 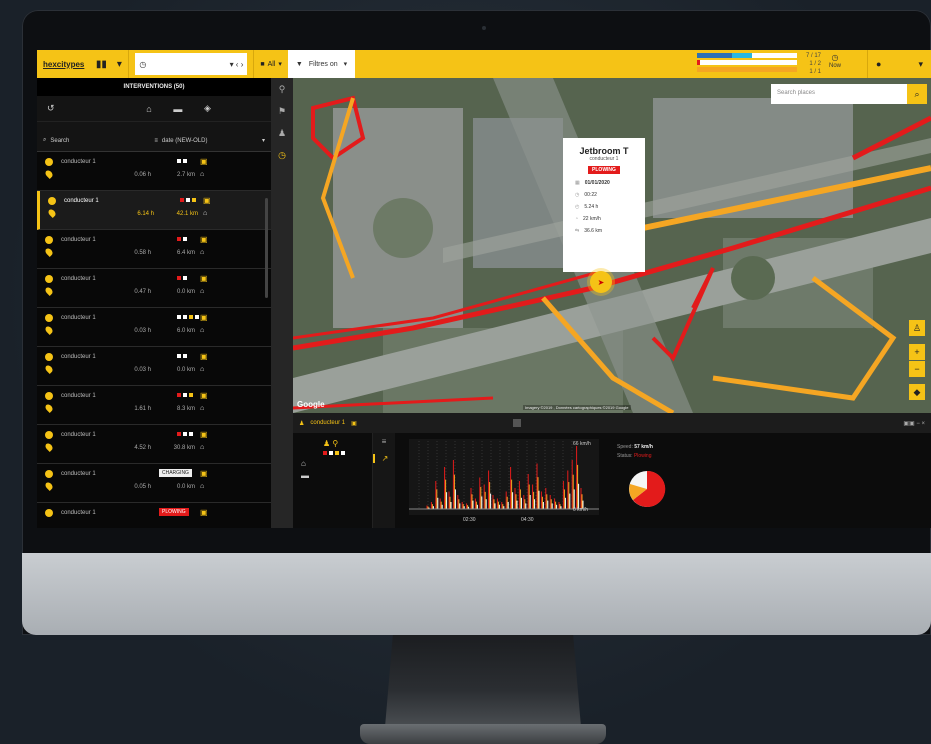 I want to click on chart-ymin-label: 0 km/h, so click(x=581, y=510).